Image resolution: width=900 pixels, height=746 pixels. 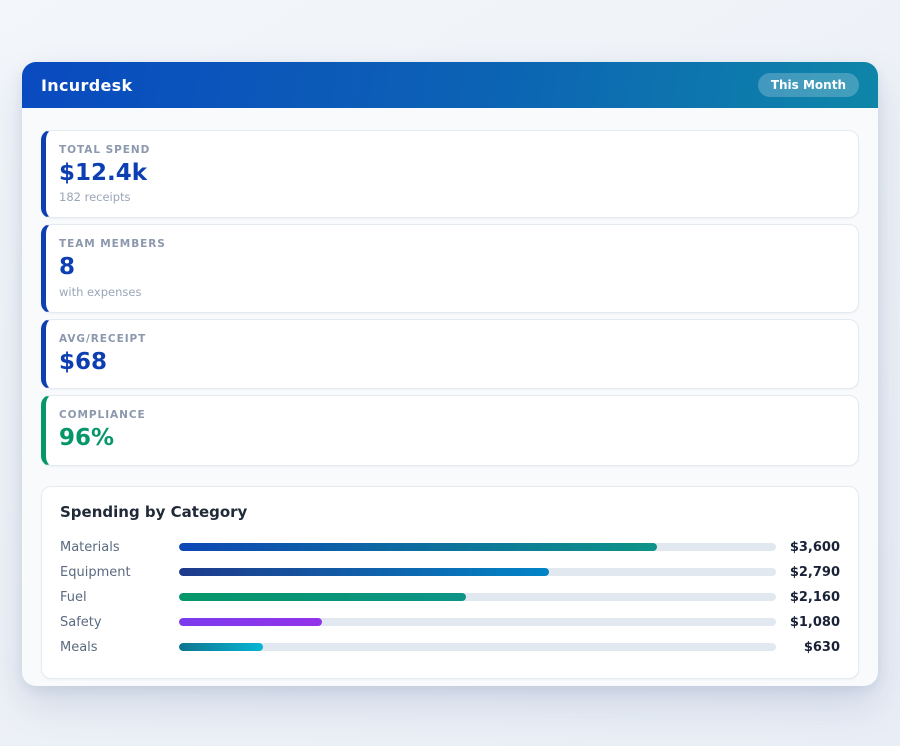 What do you see at coordinates (154, 511) in the screenshot?
I see `chart-title: Spending by Category` at bounding box center [154, 511].